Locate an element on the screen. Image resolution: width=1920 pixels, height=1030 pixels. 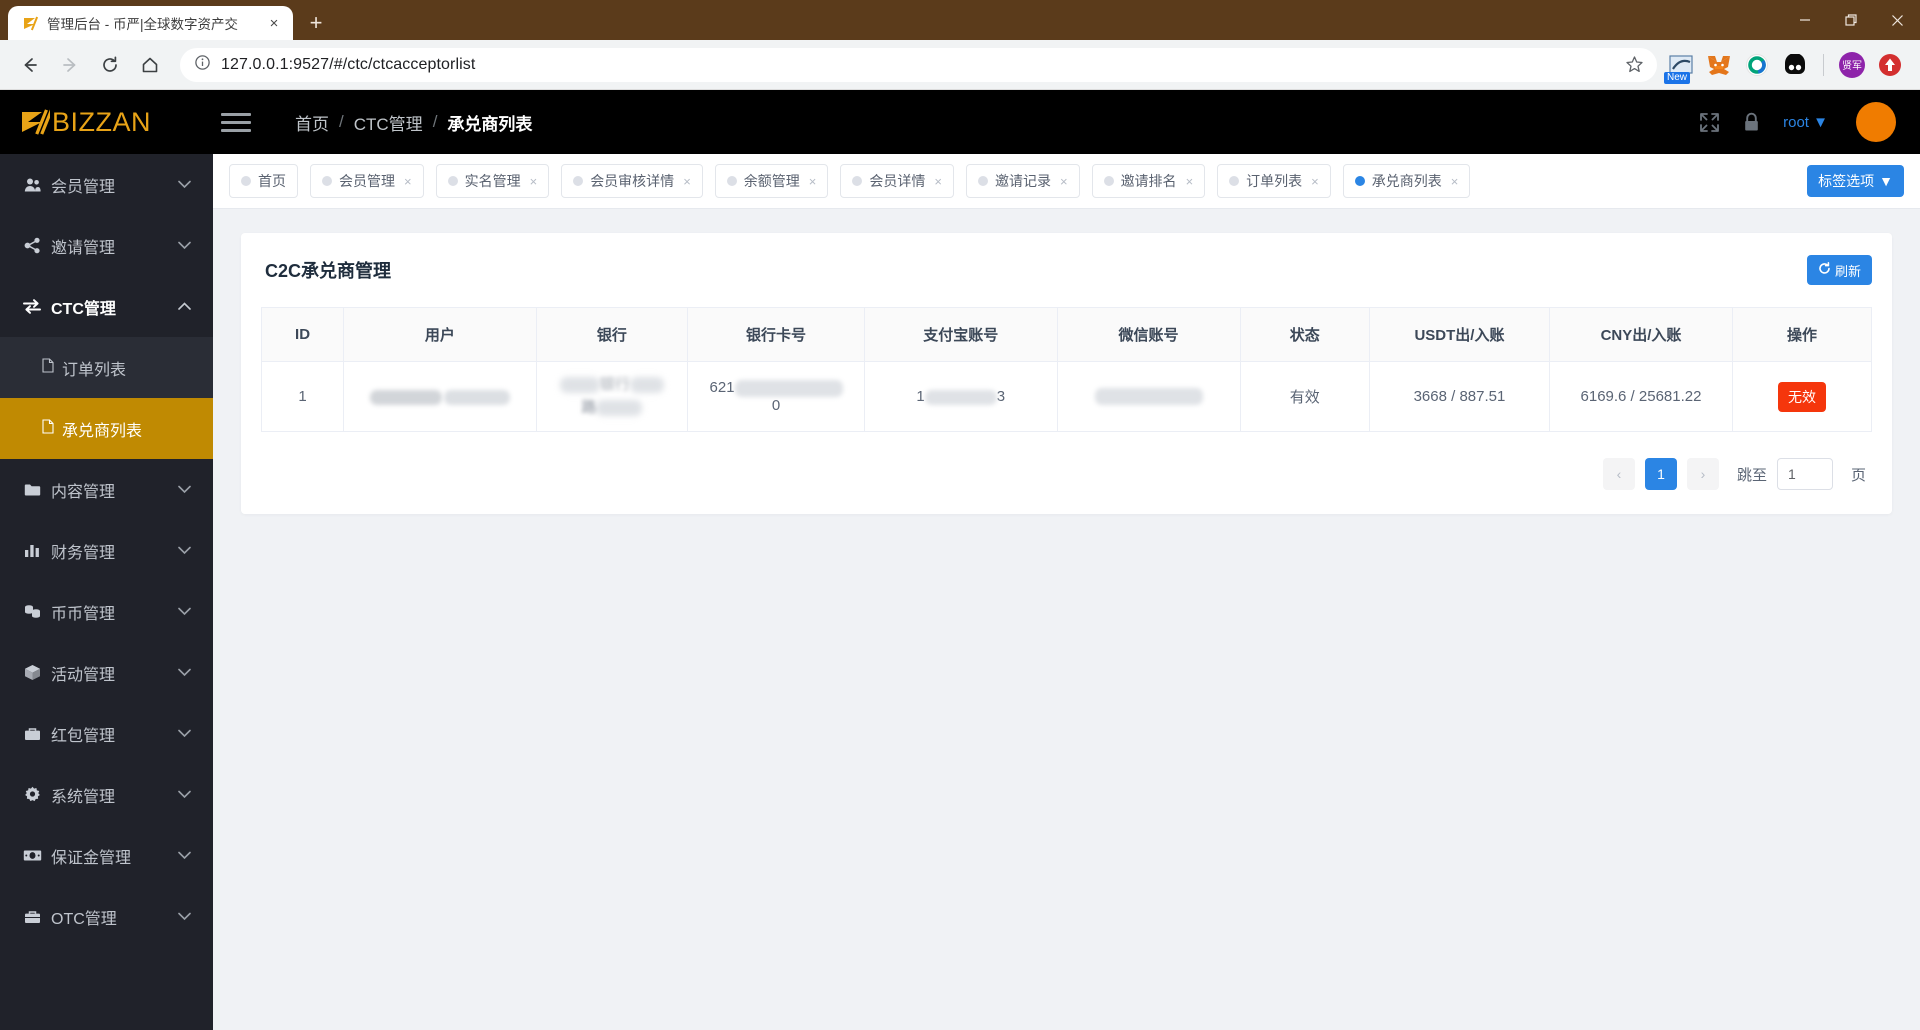
forward-icon is located at coordinates (70, 65).